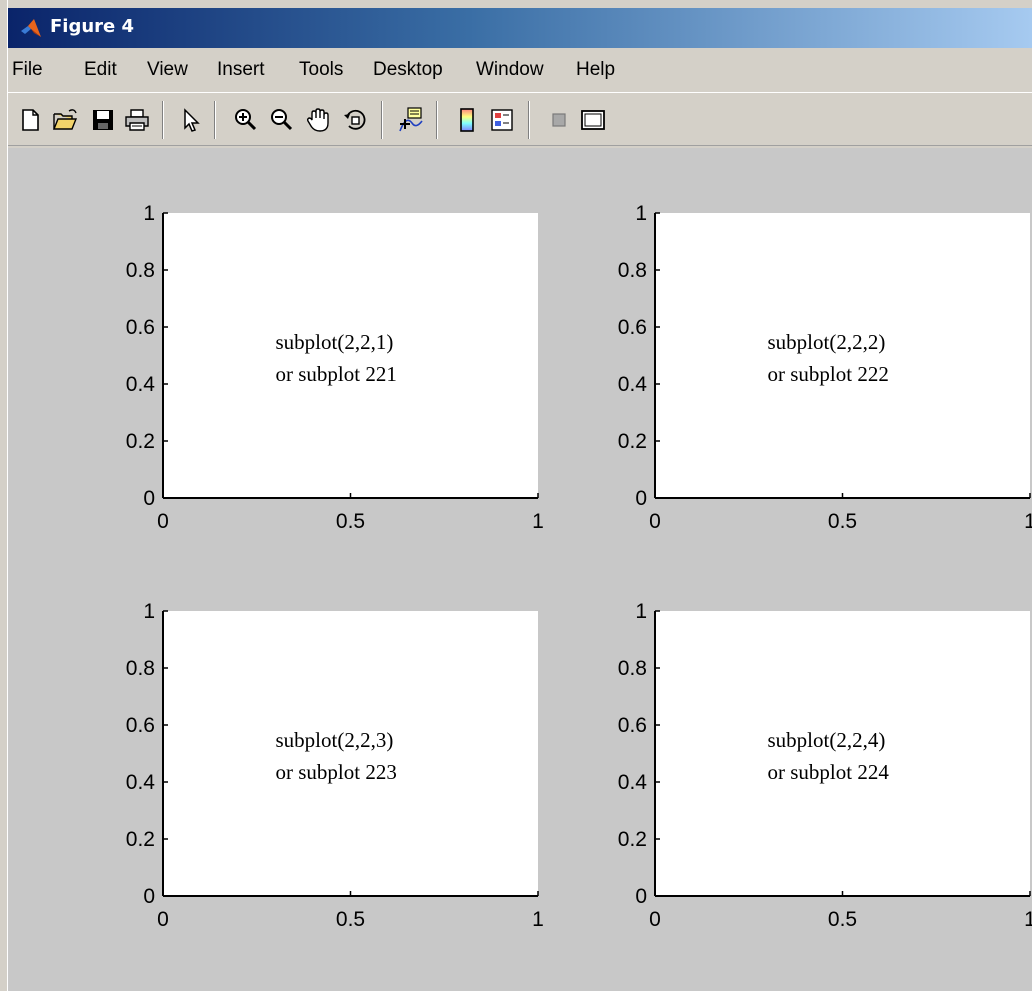 This screenshot has width=1032, height=991. What do you see at coordinates (335, 740) in the screenshot?
I see `subplot-annotation: subplot(2,2,3)` at bounding box center [335, 740].